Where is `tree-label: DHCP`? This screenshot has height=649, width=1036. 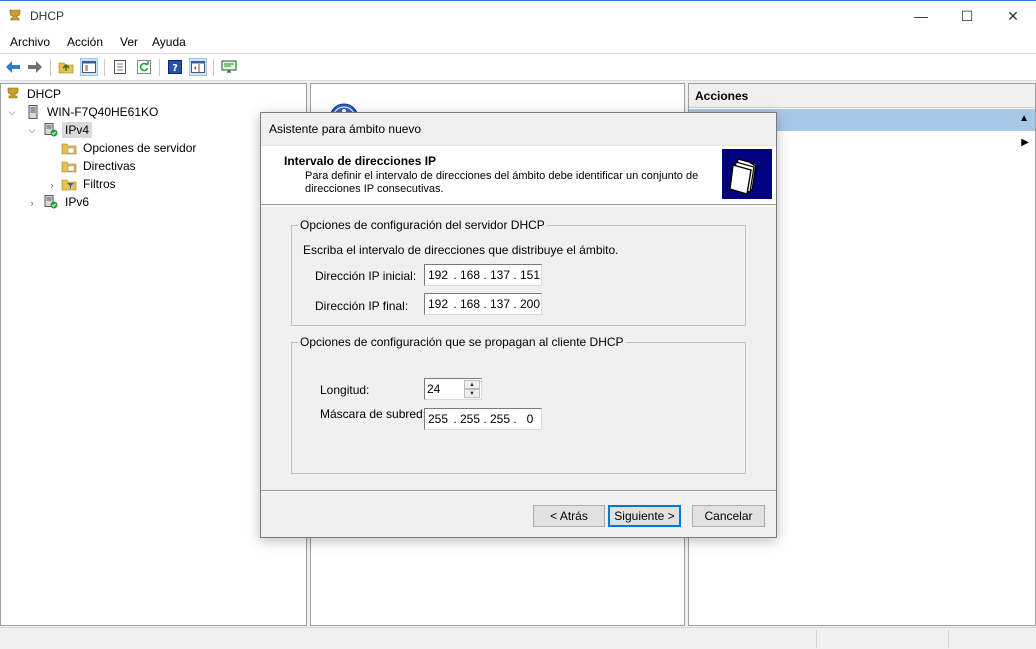 tree-label: DHCP is located at coordinates (44, 94).